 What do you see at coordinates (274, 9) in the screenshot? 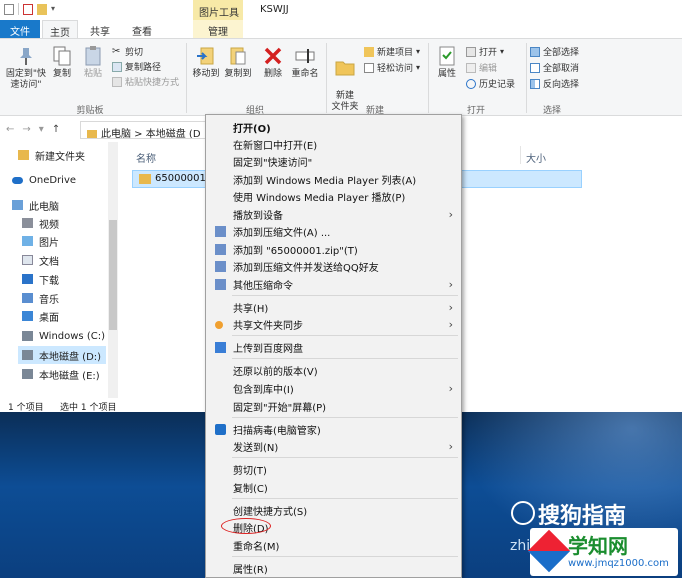
I see `window-title: KSWJJ` at bounding box center [274, 9].